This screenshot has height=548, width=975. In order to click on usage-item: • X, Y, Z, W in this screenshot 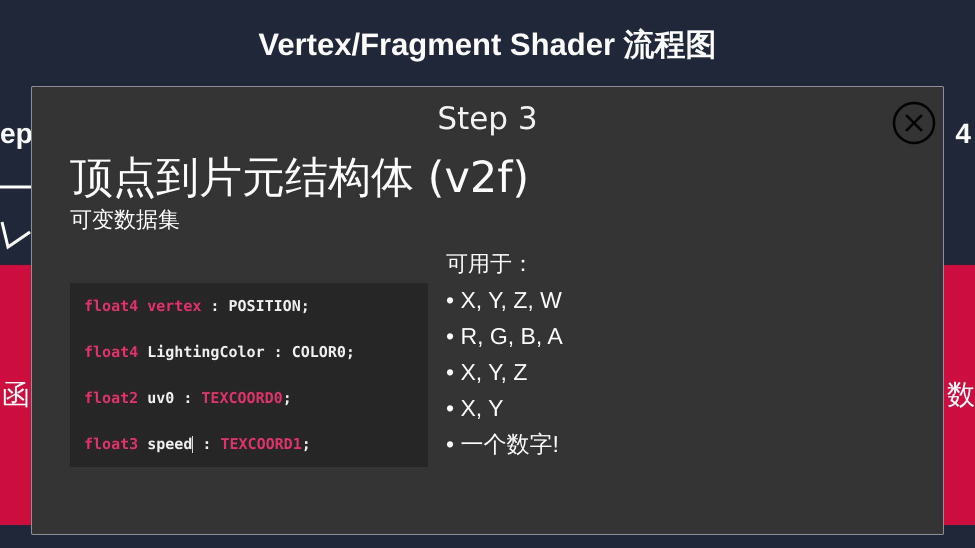, I will do `click(504, 300)`.